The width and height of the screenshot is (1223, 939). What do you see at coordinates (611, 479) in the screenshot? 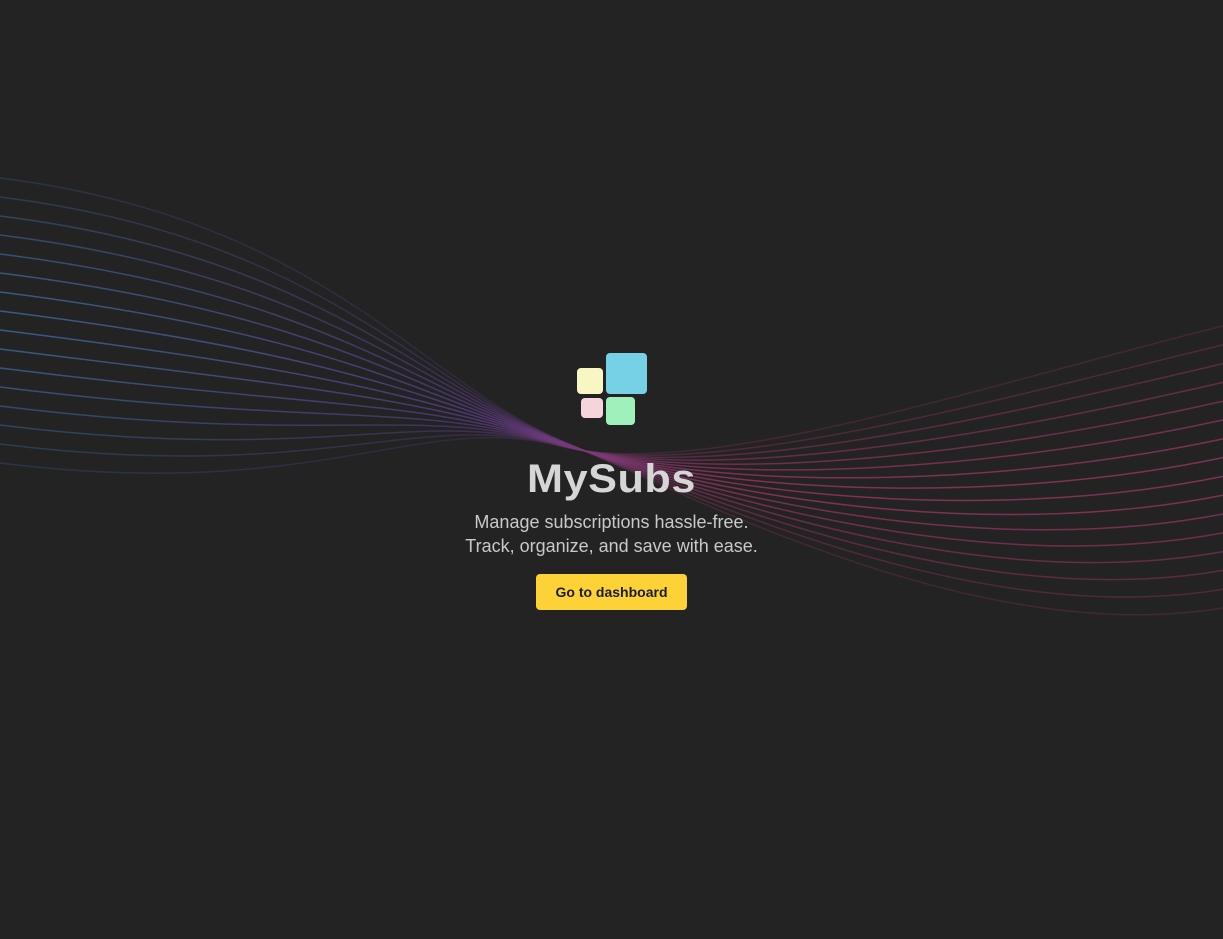
I see `app-title: MySubs` at bounding box center [611, 479].